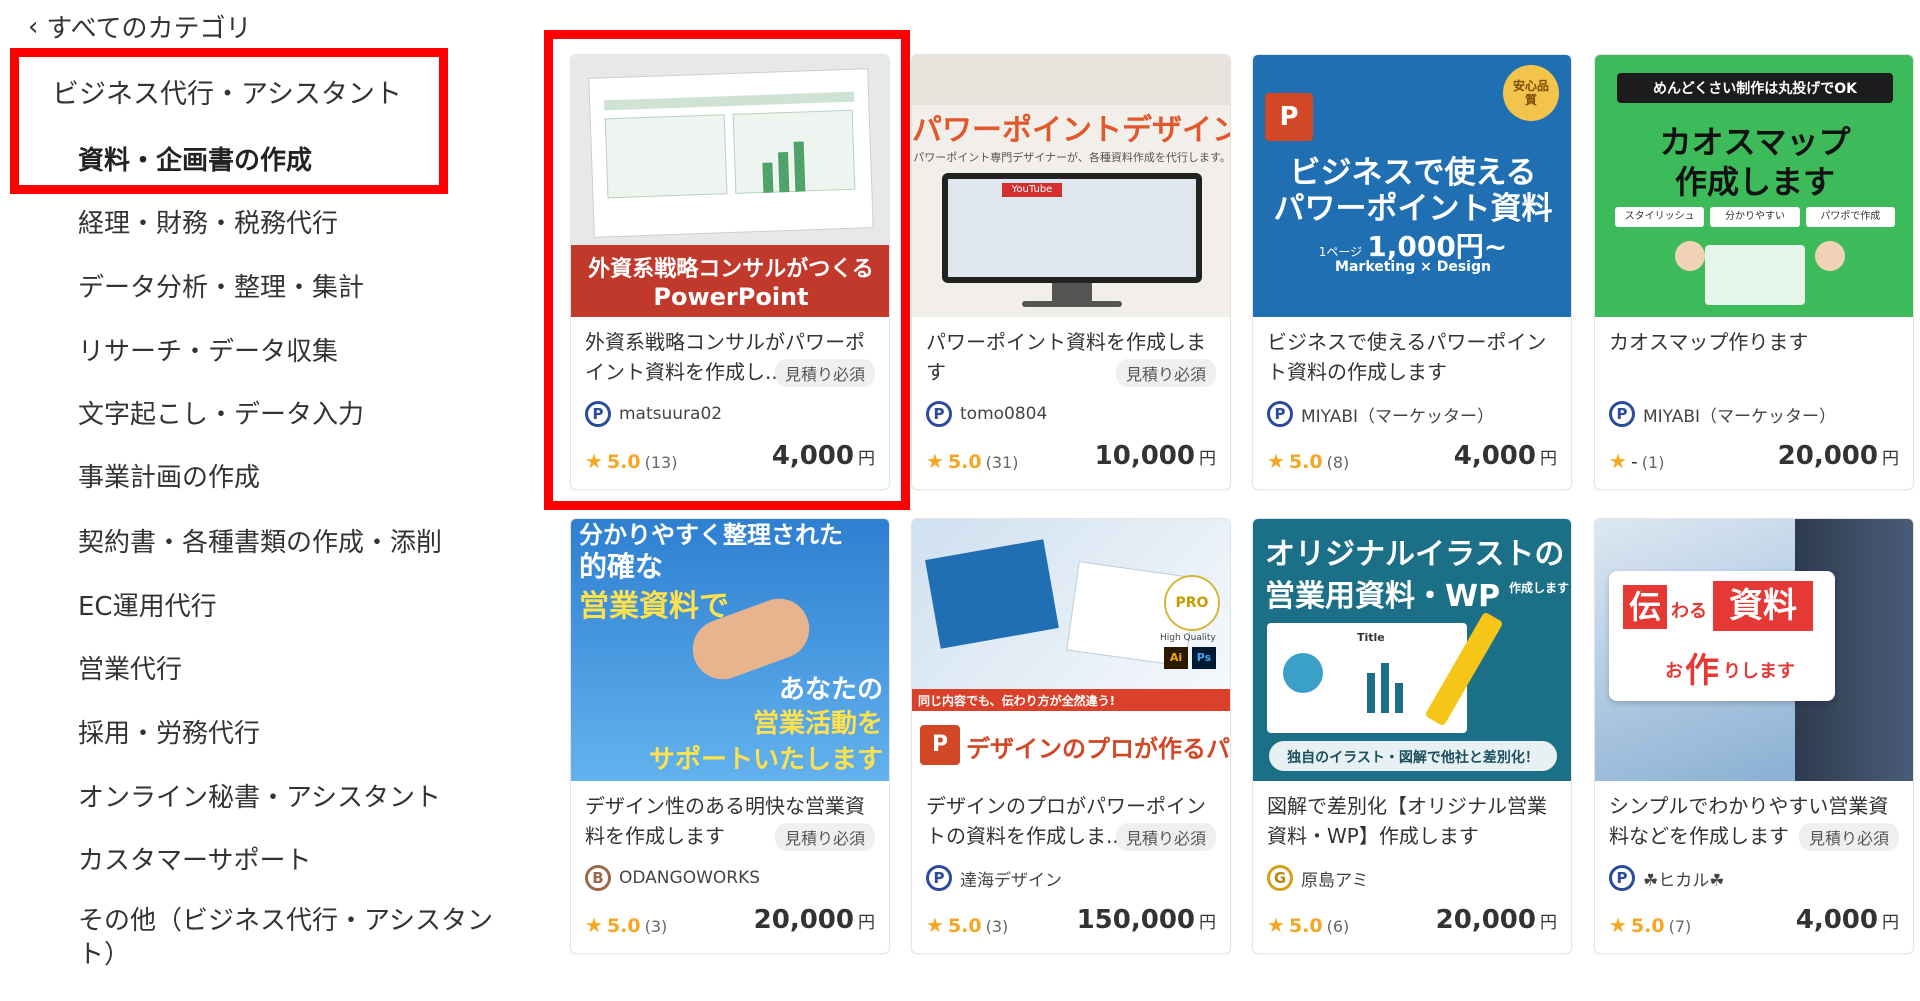 This screenshot has width=1920, height=1001. Describe the element at coordinates (1338, 926) in the screenshot. I see `review-count: (6)` at that location.